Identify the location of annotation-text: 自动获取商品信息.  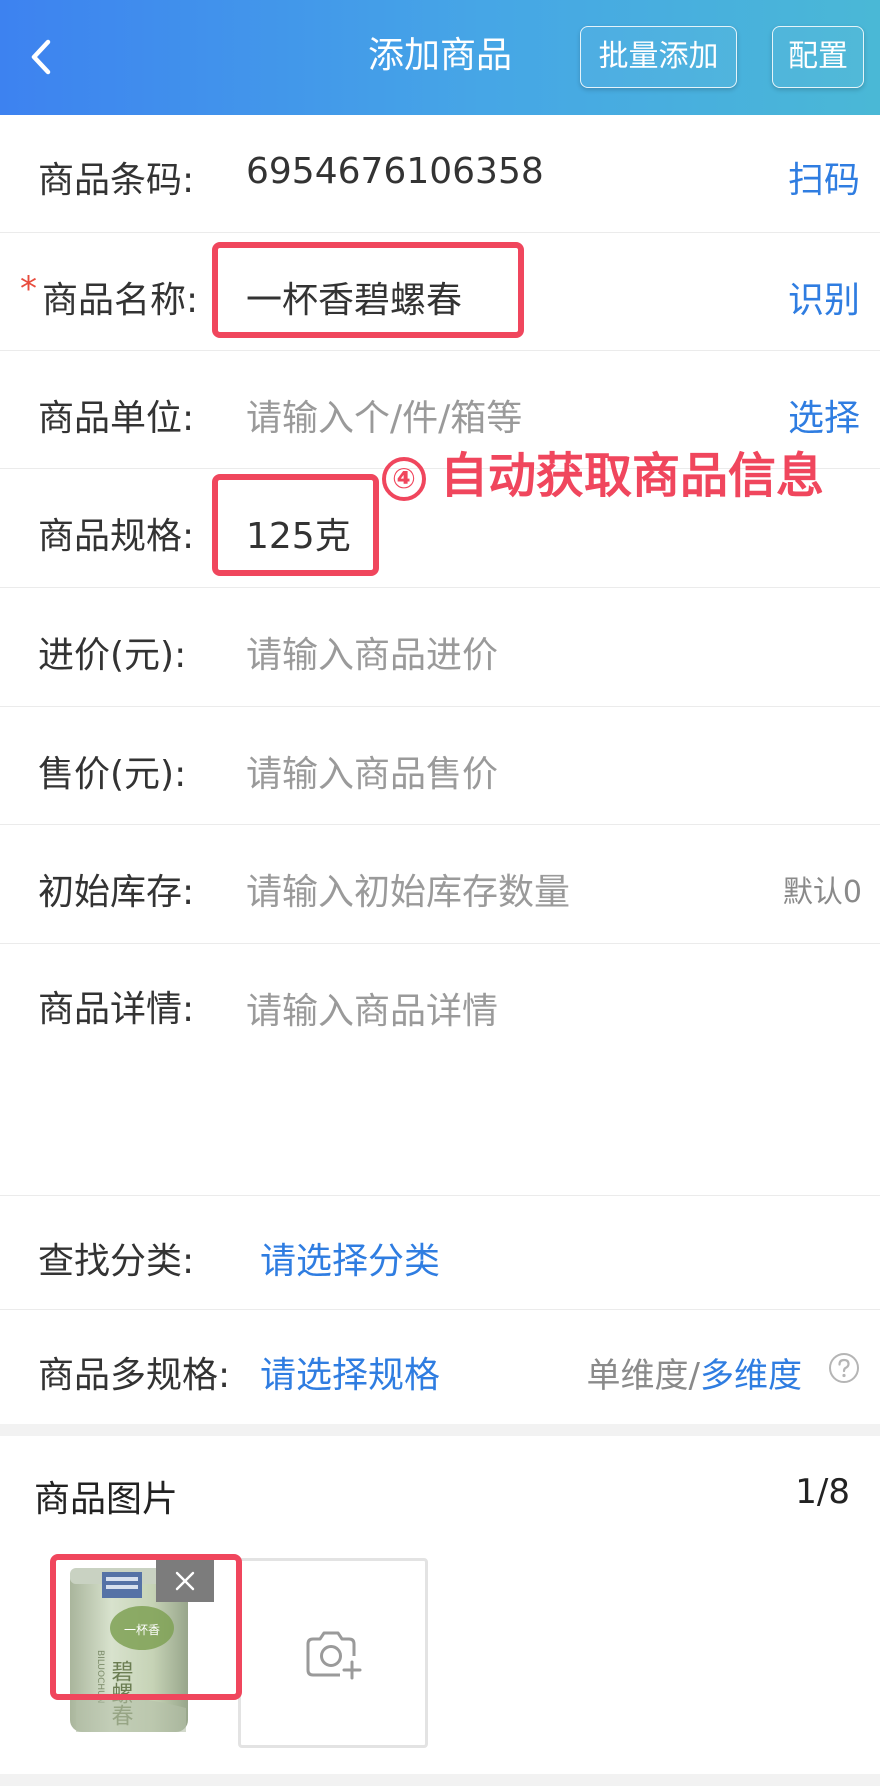
(632, 476).